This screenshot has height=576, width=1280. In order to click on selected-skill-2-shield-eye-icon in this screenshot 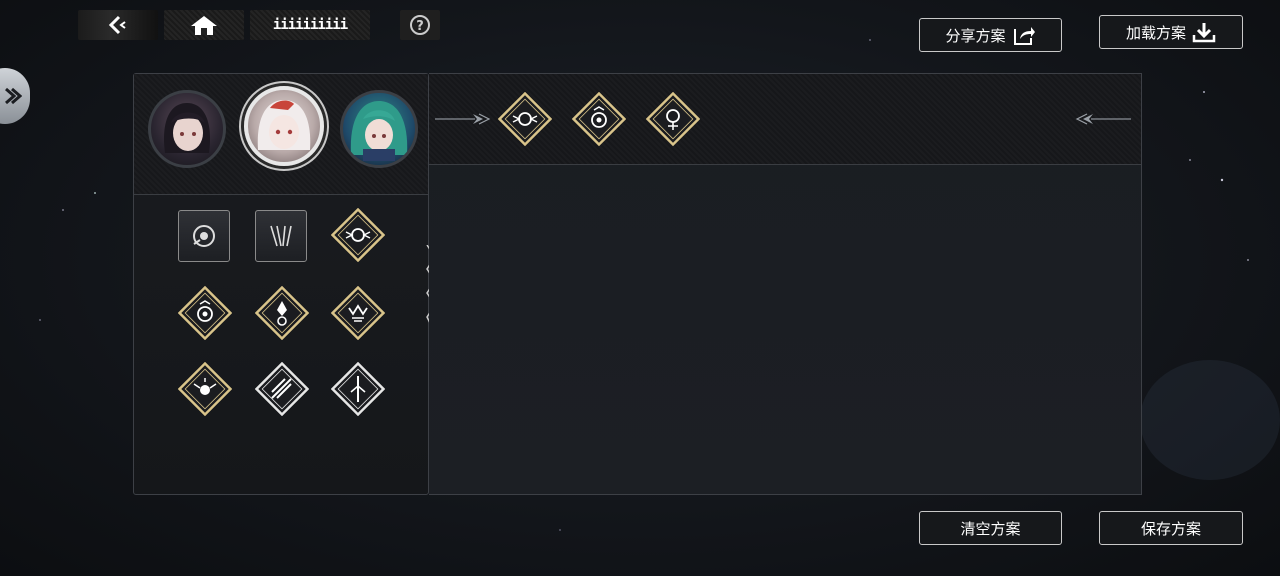, I will do `click(599, 119)`.